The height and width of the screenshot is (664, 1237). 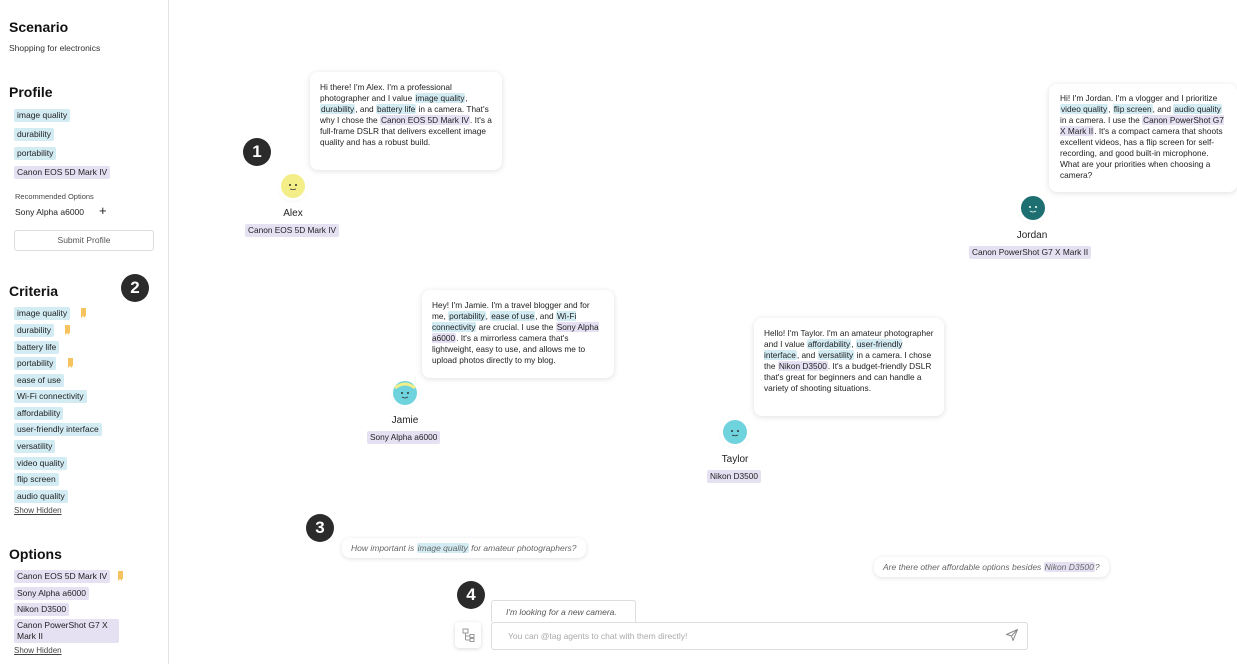 What do you see at coordinates (84, 240) in the screenshot?
I see `submit-profile-button: Submit Profile` at bounding box center [84, 240].